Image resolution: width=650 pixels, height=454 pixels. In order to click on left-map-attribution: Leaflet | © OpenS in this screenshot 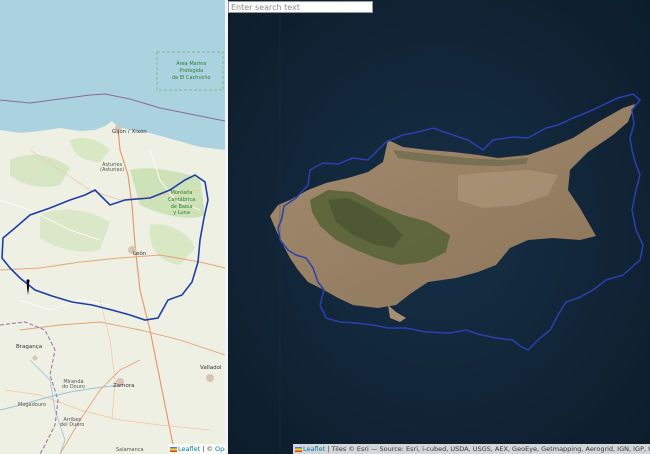, I will do `click(196, 449)`.